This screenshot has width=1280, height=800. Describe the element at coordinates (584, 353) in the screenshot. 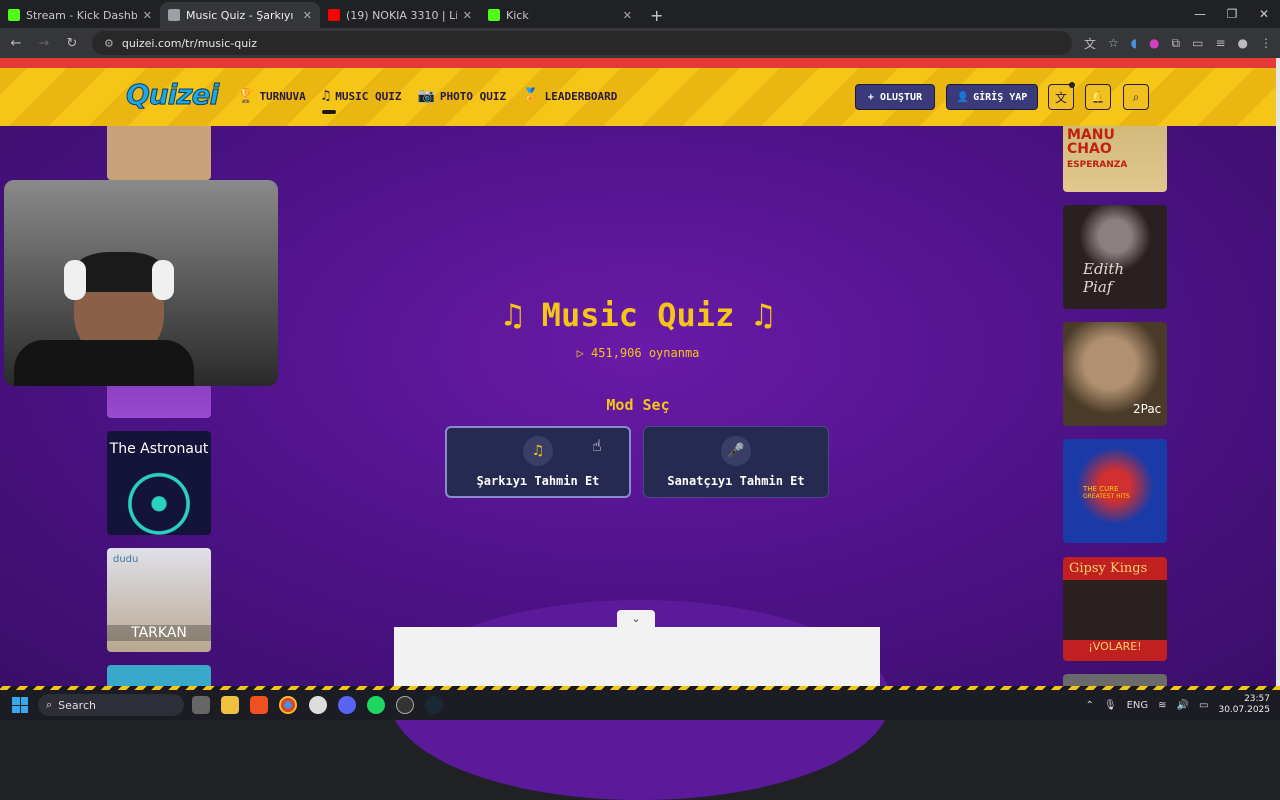

I see `play-icon: ▷` at that location.